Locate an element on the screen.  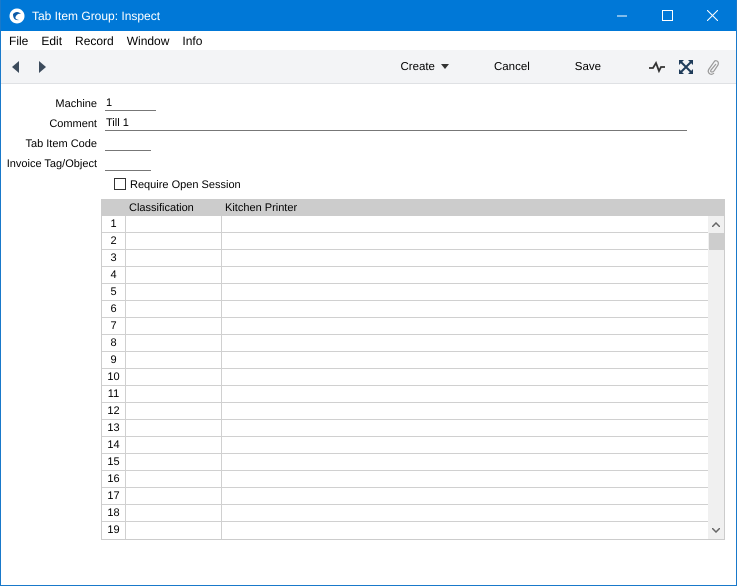
column-header: Kitchen Printer is located at coordinates (261, 208).